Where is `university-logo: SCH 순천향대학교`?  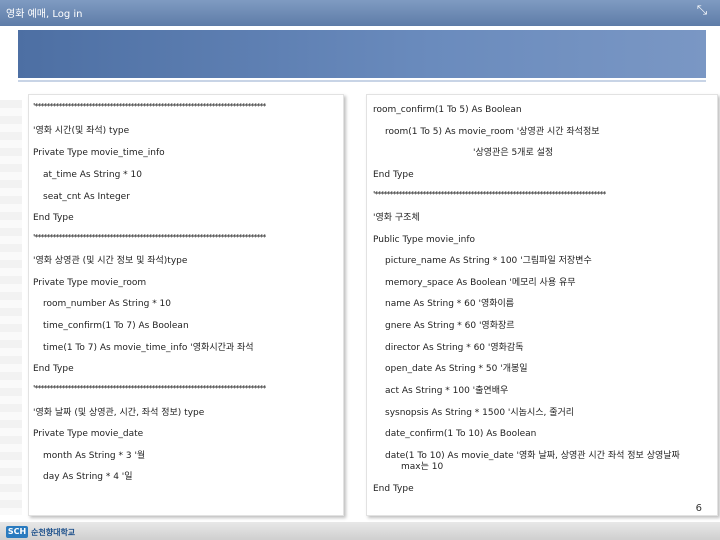 university-logo: SCH 순천향대학교 is located at coordinates (40, 532).